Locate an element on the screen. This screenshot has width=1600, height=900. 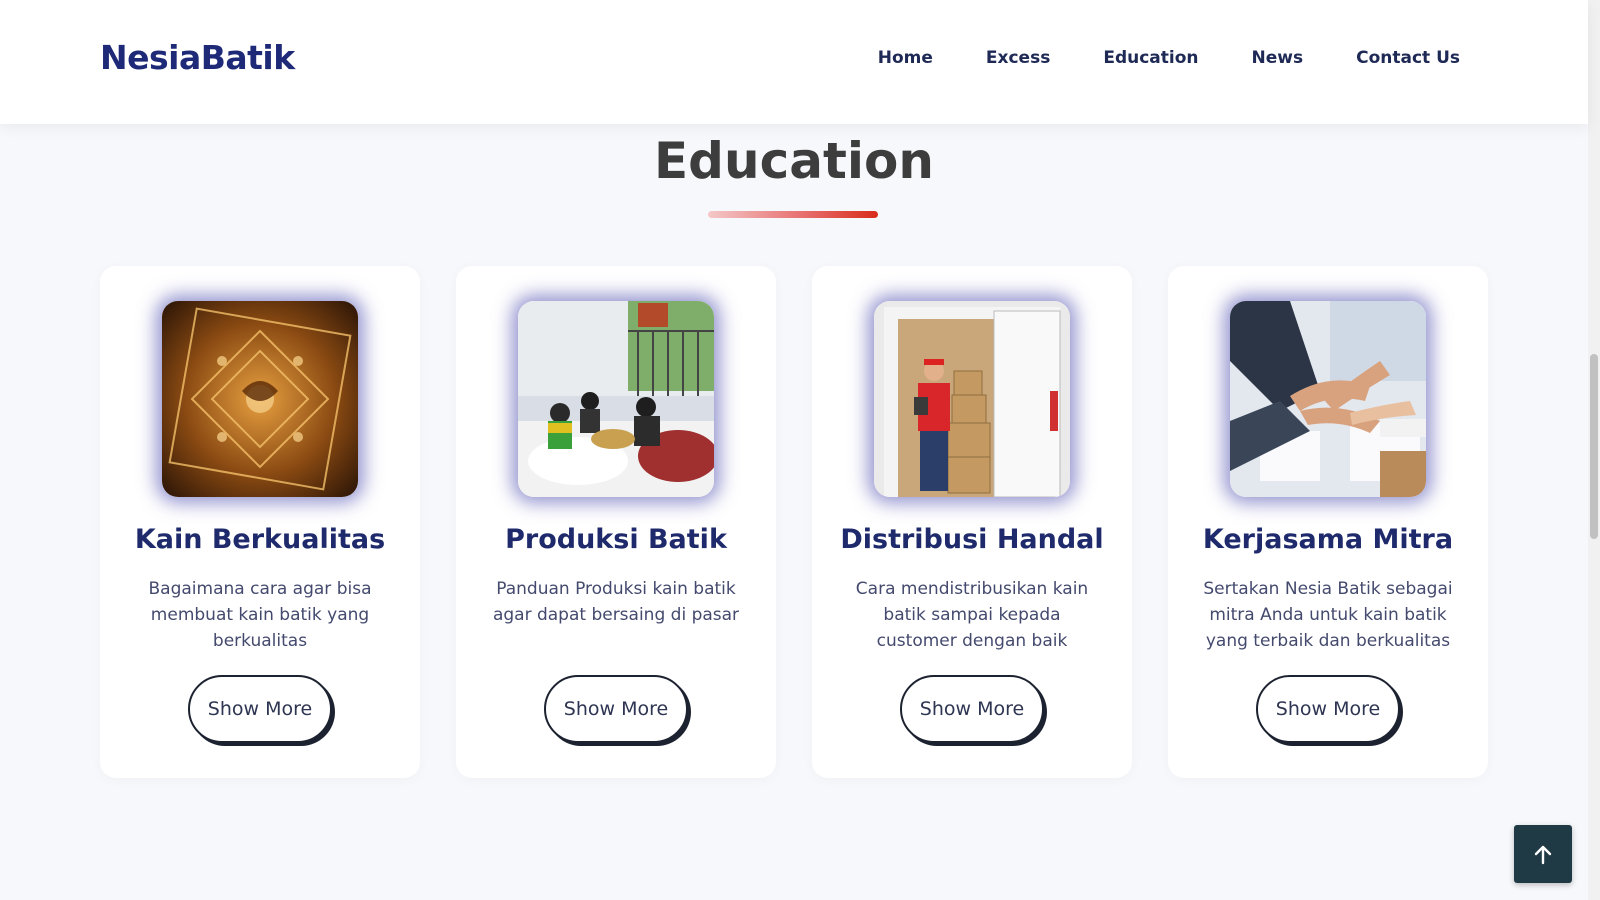
nav-item-home: Home is located at coordinates (905, 58).